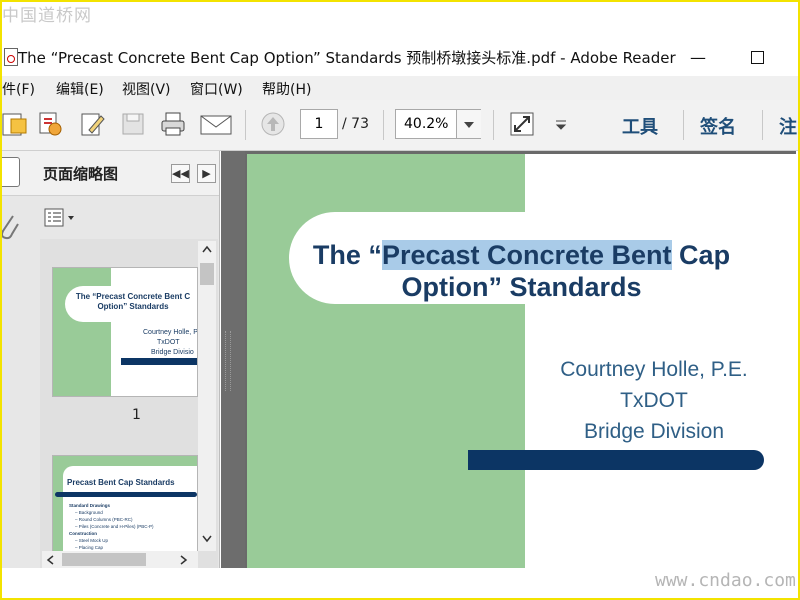 The image size is (800, 600). Describe the element at coordinates (83, 533) in the screenshot. I see `thumb-bullet: Construction` at that location.